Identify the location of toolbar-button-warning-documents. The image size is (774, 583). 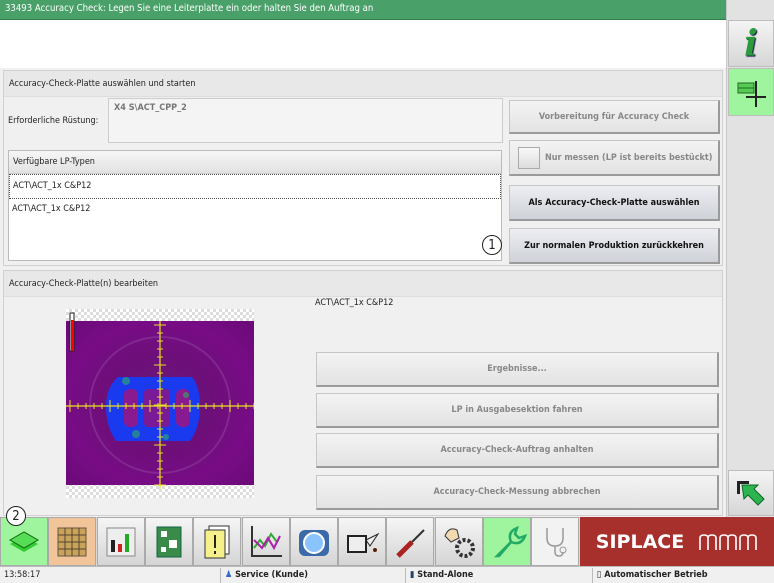
(217, 541).